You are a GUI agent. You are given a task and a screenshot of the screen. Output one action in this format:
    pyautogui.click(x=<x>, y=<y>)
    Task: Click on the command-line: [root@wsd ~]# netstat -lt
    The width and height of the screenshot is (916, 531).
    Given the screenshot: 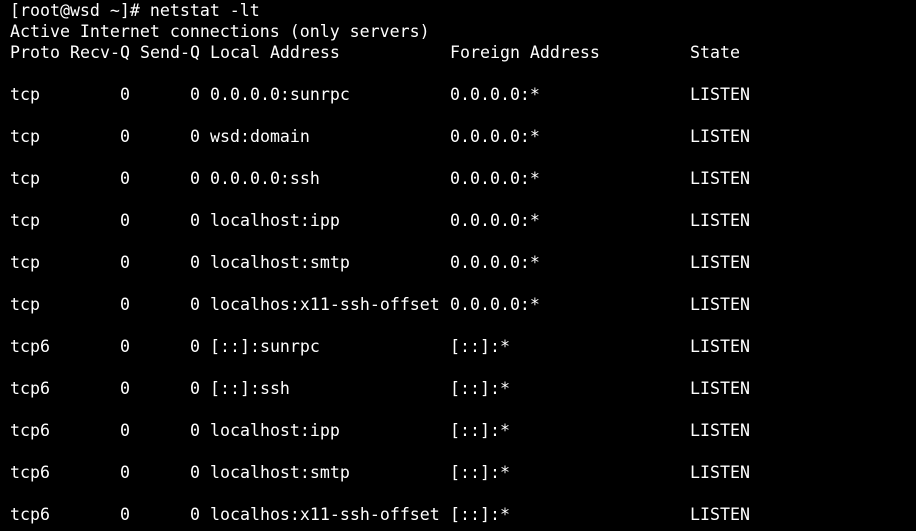 What is the action you would take?
    pyautogui.click(x=135, y=10)
    